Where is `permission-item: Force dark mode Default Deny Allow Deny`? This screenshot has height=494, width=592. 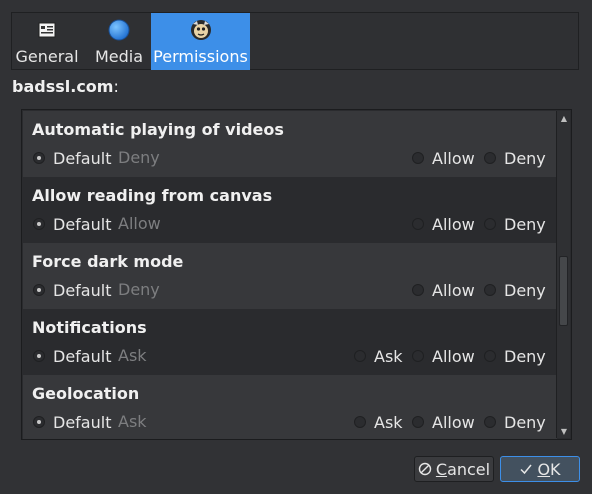
permission-item: Force dark mode Default Deny Allow Deny is located at coordinates (290, 276).